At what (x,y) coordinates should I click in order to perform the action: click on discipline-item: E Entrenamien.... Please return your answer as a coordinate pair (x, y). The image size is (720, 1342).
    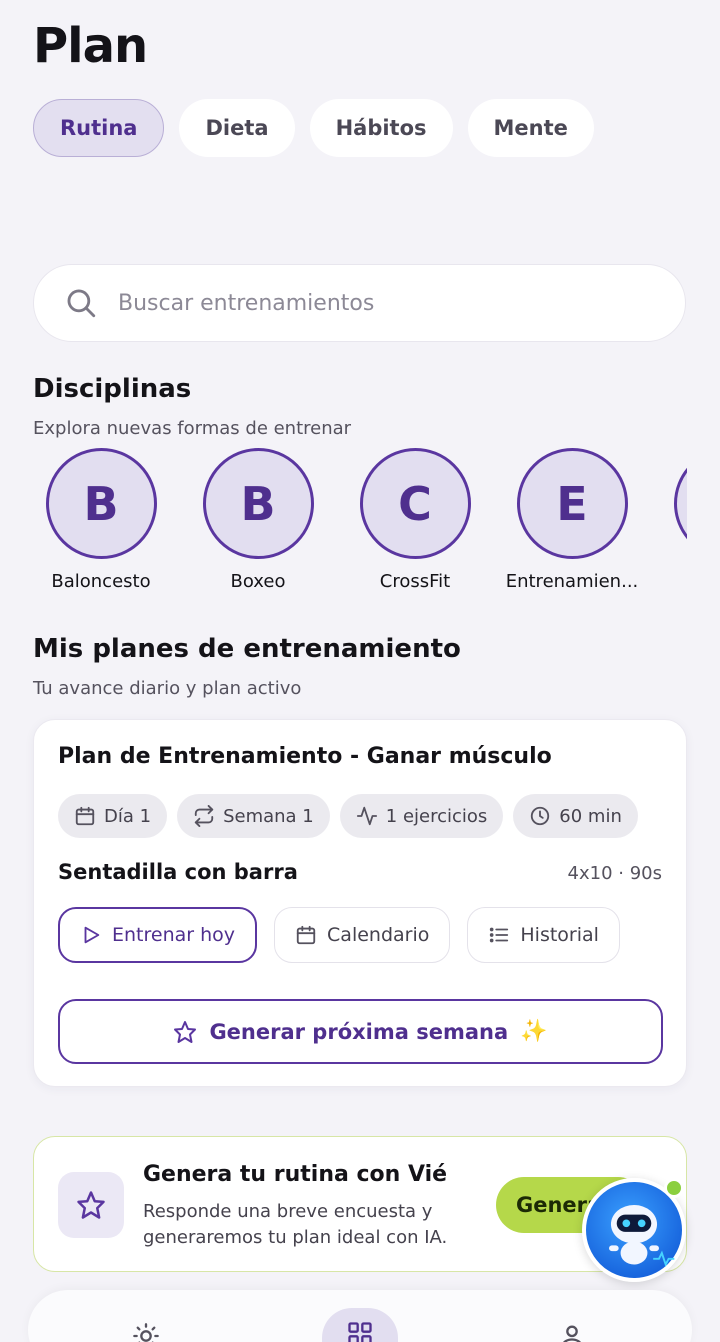
    Looking at the image, I should click on (572, 520).